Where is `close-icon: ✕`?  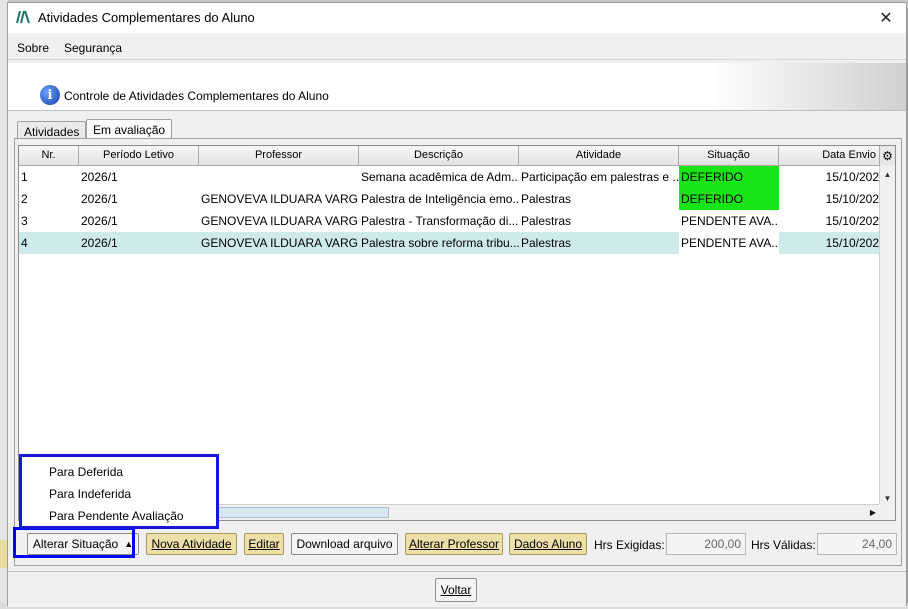
close-icon: ✕ is located at coordinates (886, 18).